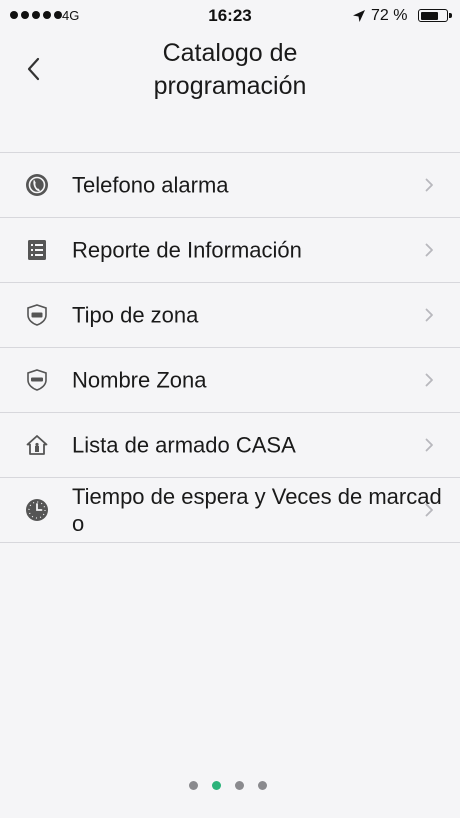 The width and height of the screenshot is (460, 818). Describe the element at coordinates (135, 315) in the screenshot. I see `menu-item-label: Tipo de zona` at that location.